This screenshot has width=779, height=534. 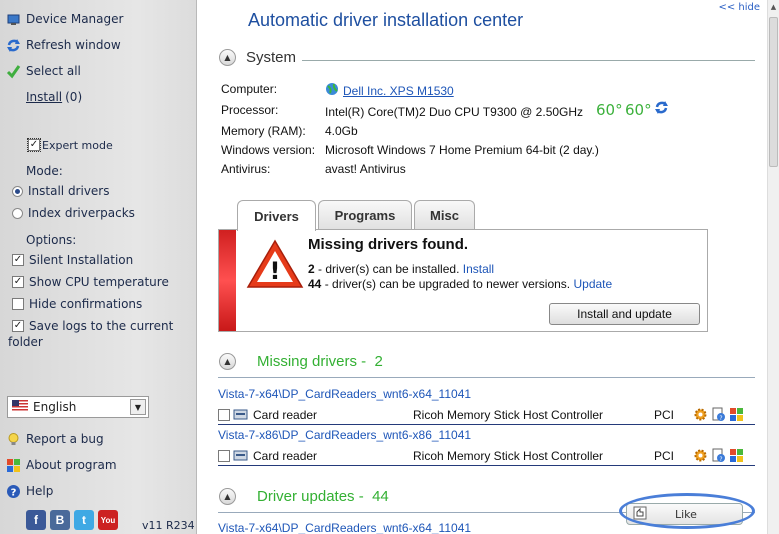 What do you see at coordinates (609, 110) in the screenshot?
I see `cpu-temp-1: 60°` at bounding box center [609, 110].